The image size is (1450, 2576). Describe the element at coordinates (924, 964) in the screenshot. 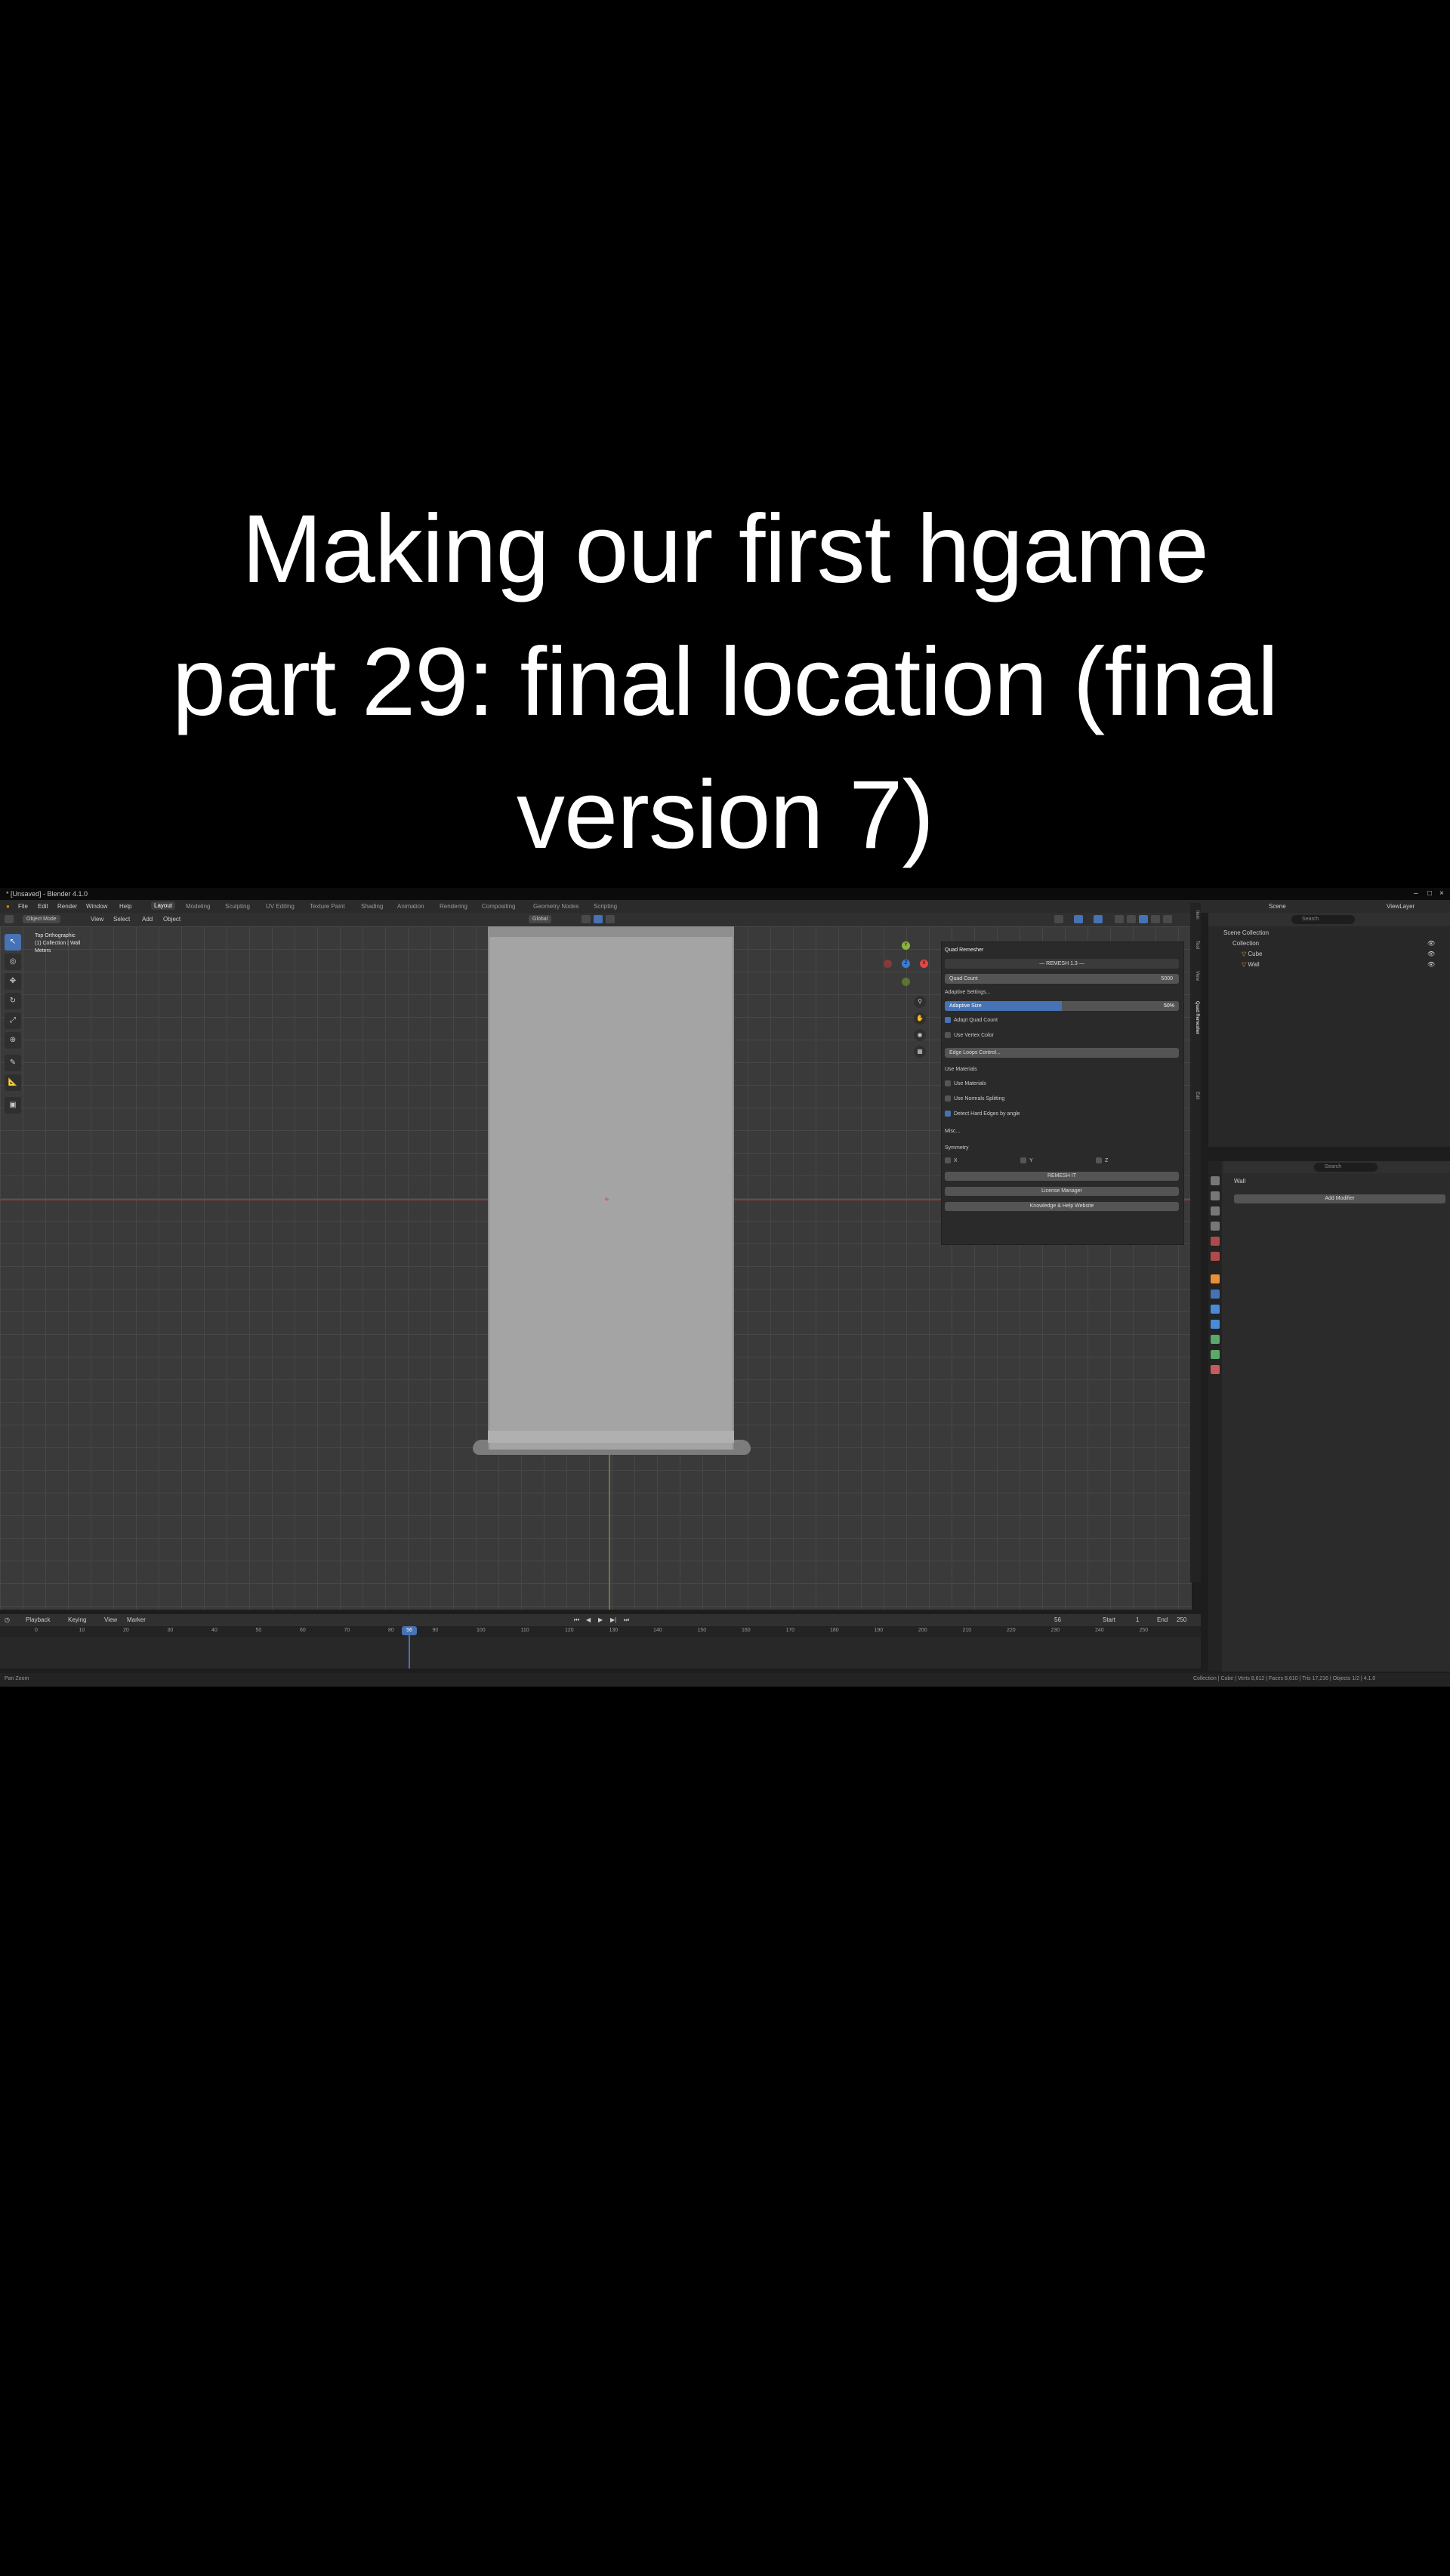

I see `gizmo-x-icon: X` at that location.